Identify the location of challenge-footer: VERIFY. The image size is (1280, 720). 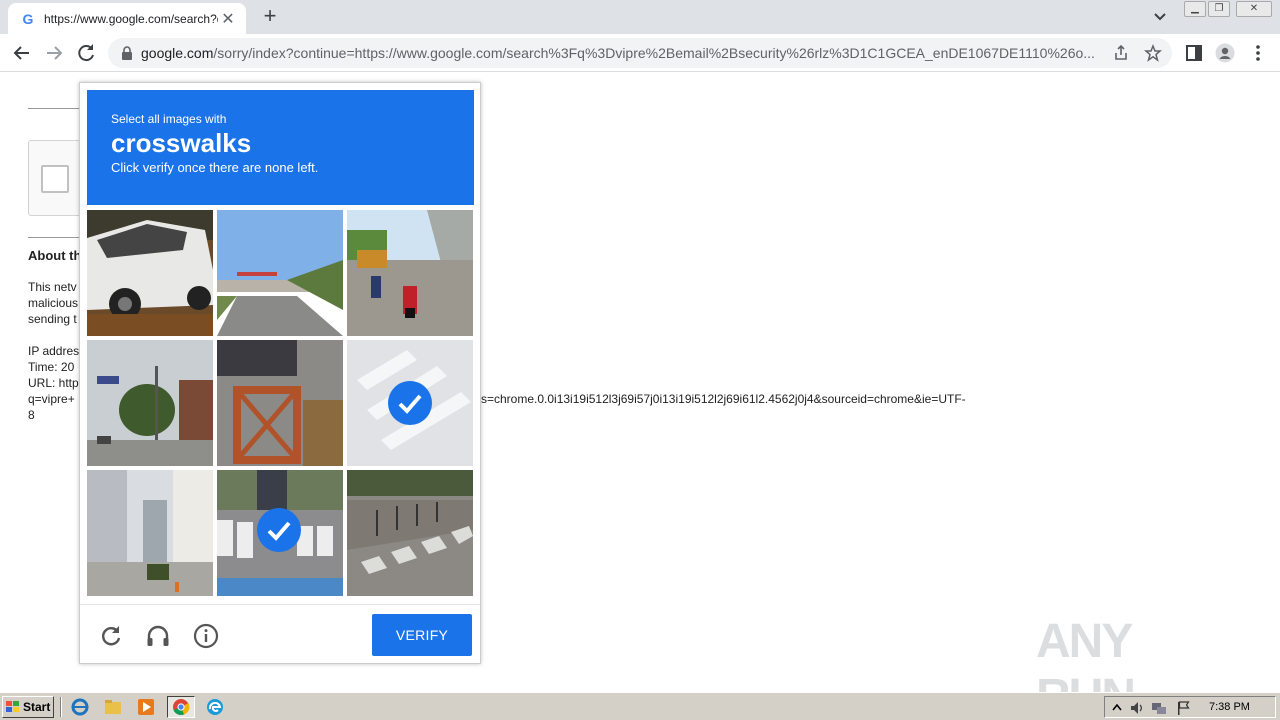
(280, 633).